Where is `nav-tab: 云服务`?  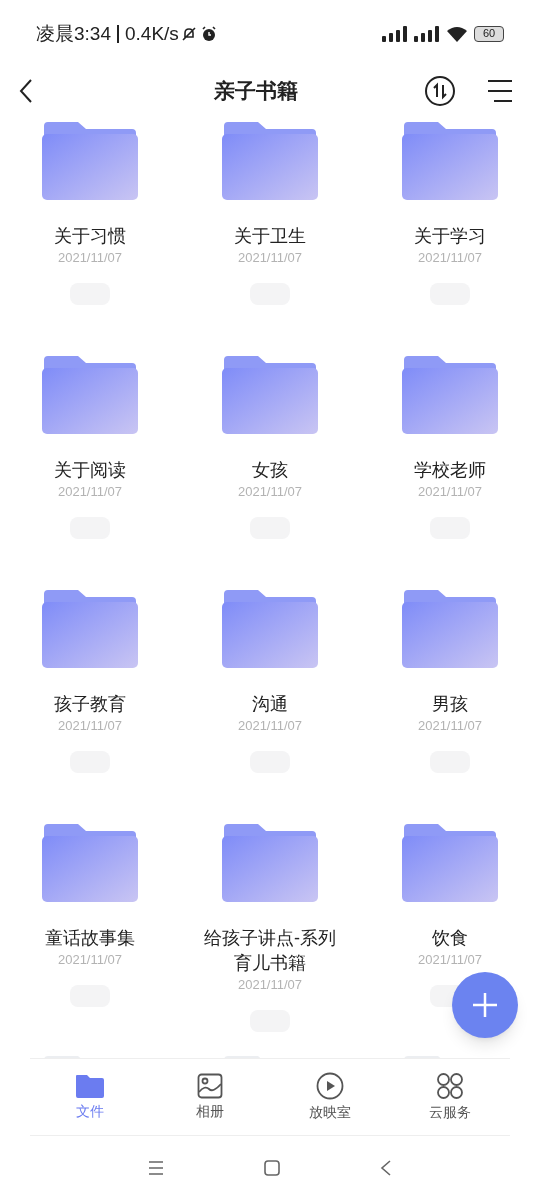
nav-tab: 云服务 is located at coordinates (450, 1097).